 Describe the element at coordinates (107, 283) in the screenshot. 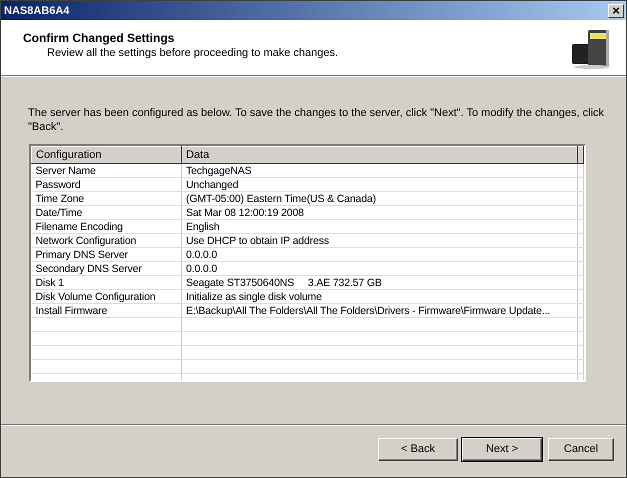

I see `table-cell: Disk 1` at that location.